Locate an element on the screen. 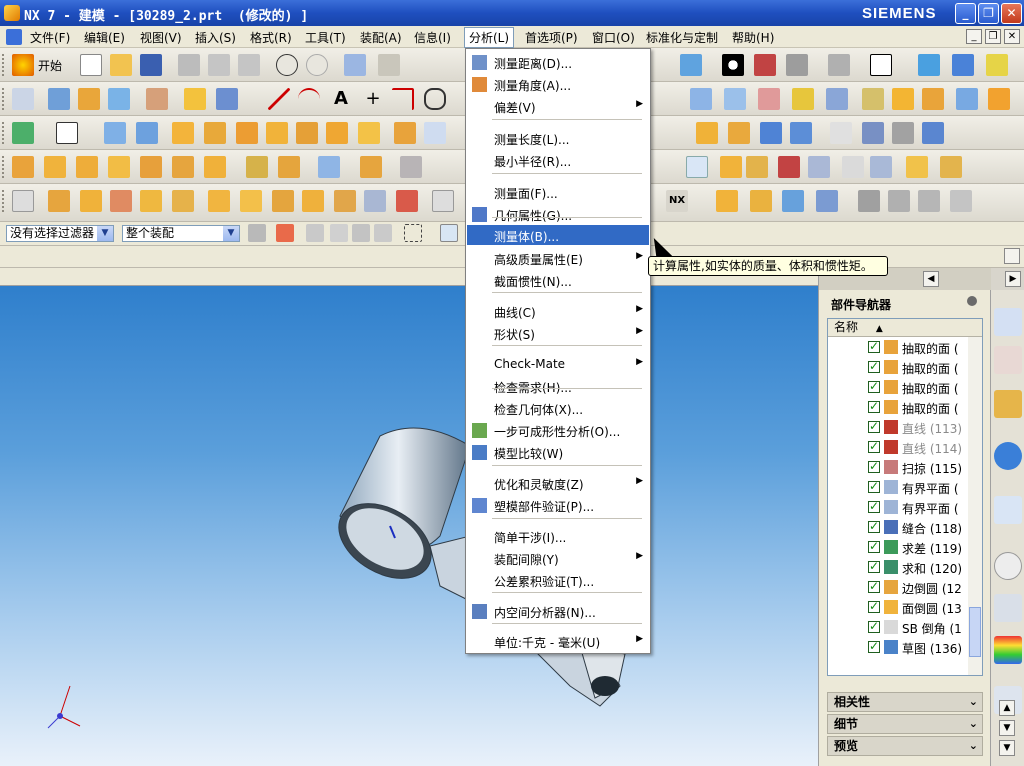 This screenshot has height=766, width=1024. constraint-navigator-icon is located at coordinates (1008, 360).